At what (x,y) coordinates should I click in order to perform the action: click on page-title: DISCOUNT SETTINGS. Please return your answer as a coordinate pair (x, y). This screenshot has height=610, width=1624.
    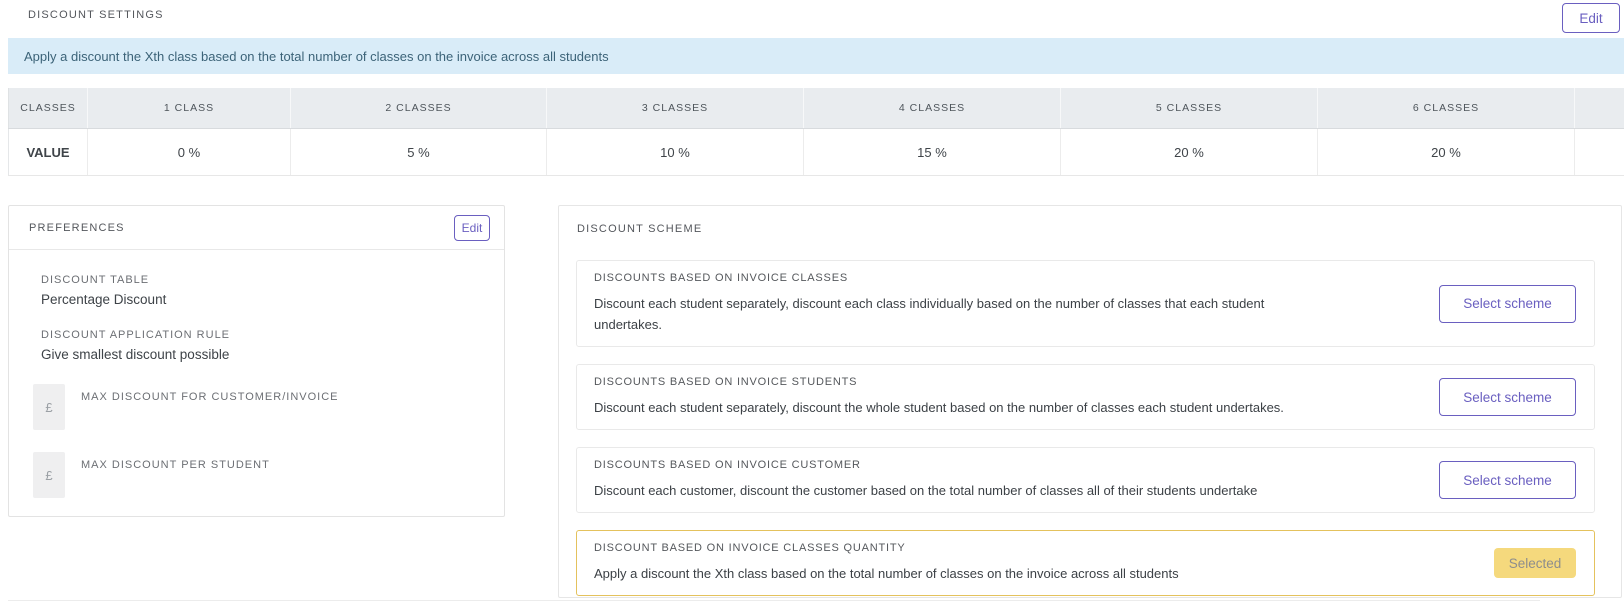
    Looking at the image, I should click on (96, 15).